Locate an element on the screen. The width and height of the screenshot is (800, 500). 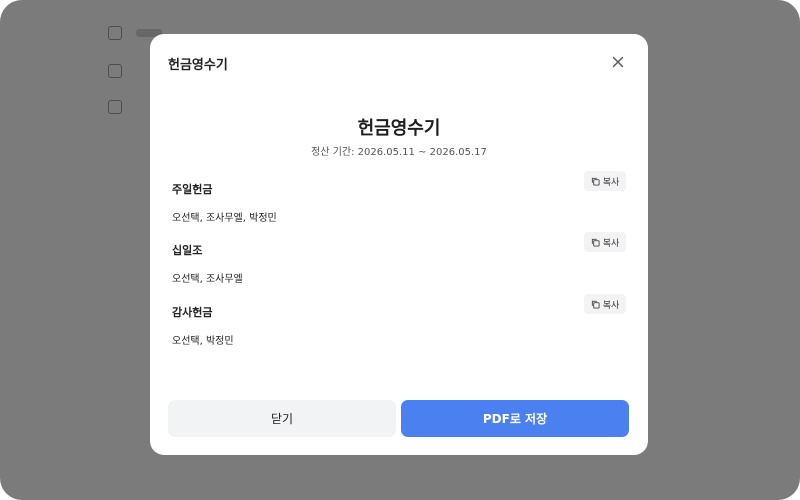
section-name: 주일헌금 is located at coordinates (192, 189).